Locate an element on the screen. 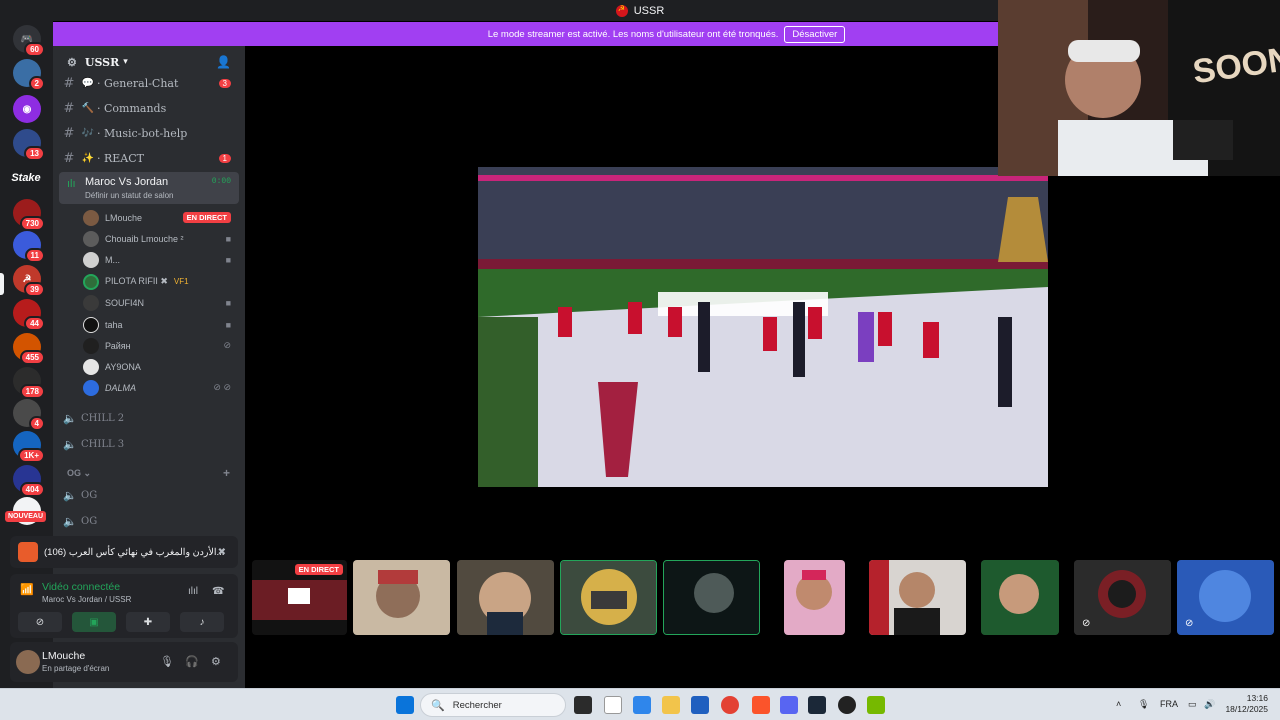 The height and width of the screenshot is (720, 1280). server-icon: 4 is located at coordinates (29, 415).